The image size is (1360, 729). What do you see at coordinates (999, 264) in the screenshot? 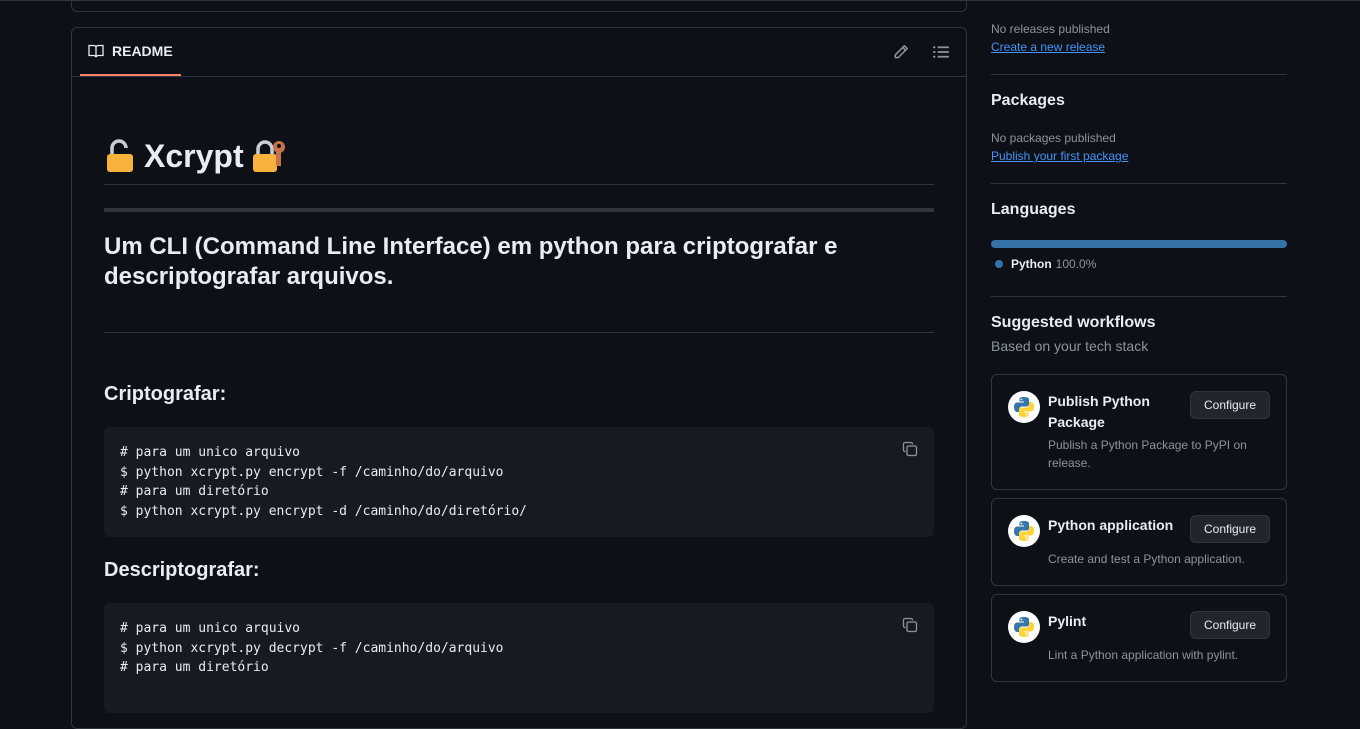
I see `language-dot` at bounding box center [999, 264].